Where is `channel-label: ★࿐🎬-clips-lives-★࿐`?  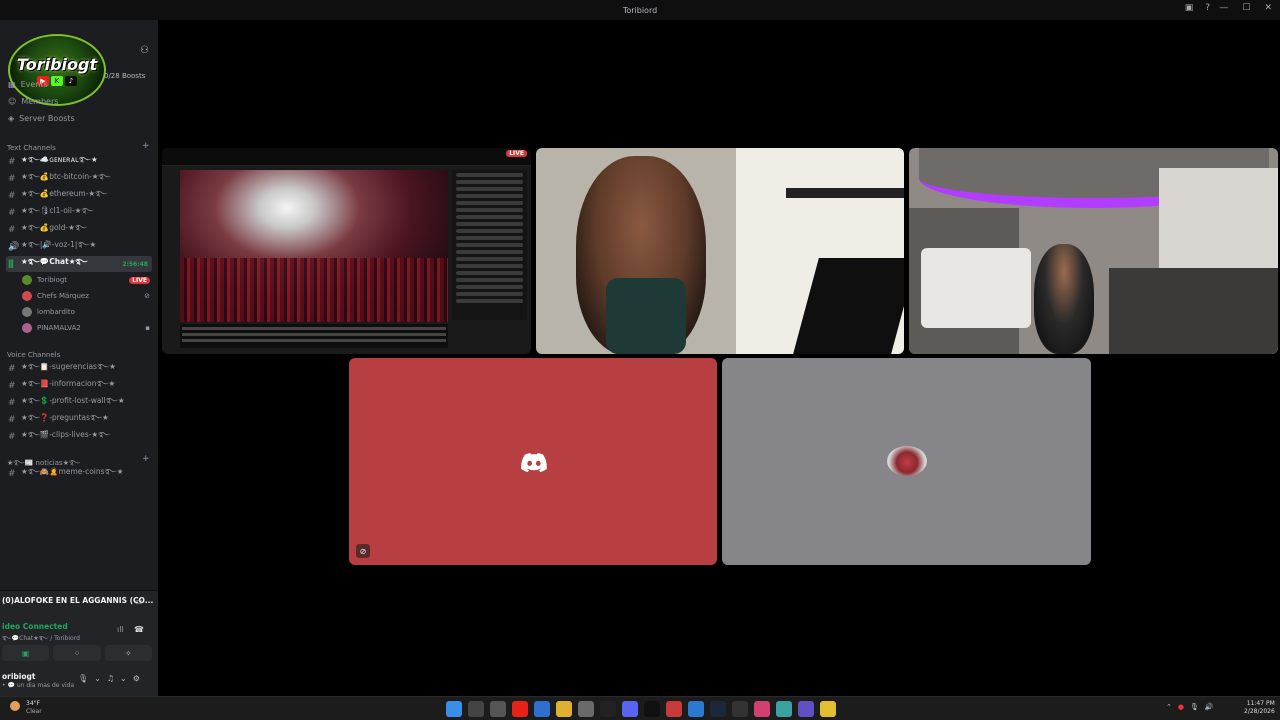
channel-label: ★࿐🎬-clips-lives-★࿐ is located at coordinates (66, 434).